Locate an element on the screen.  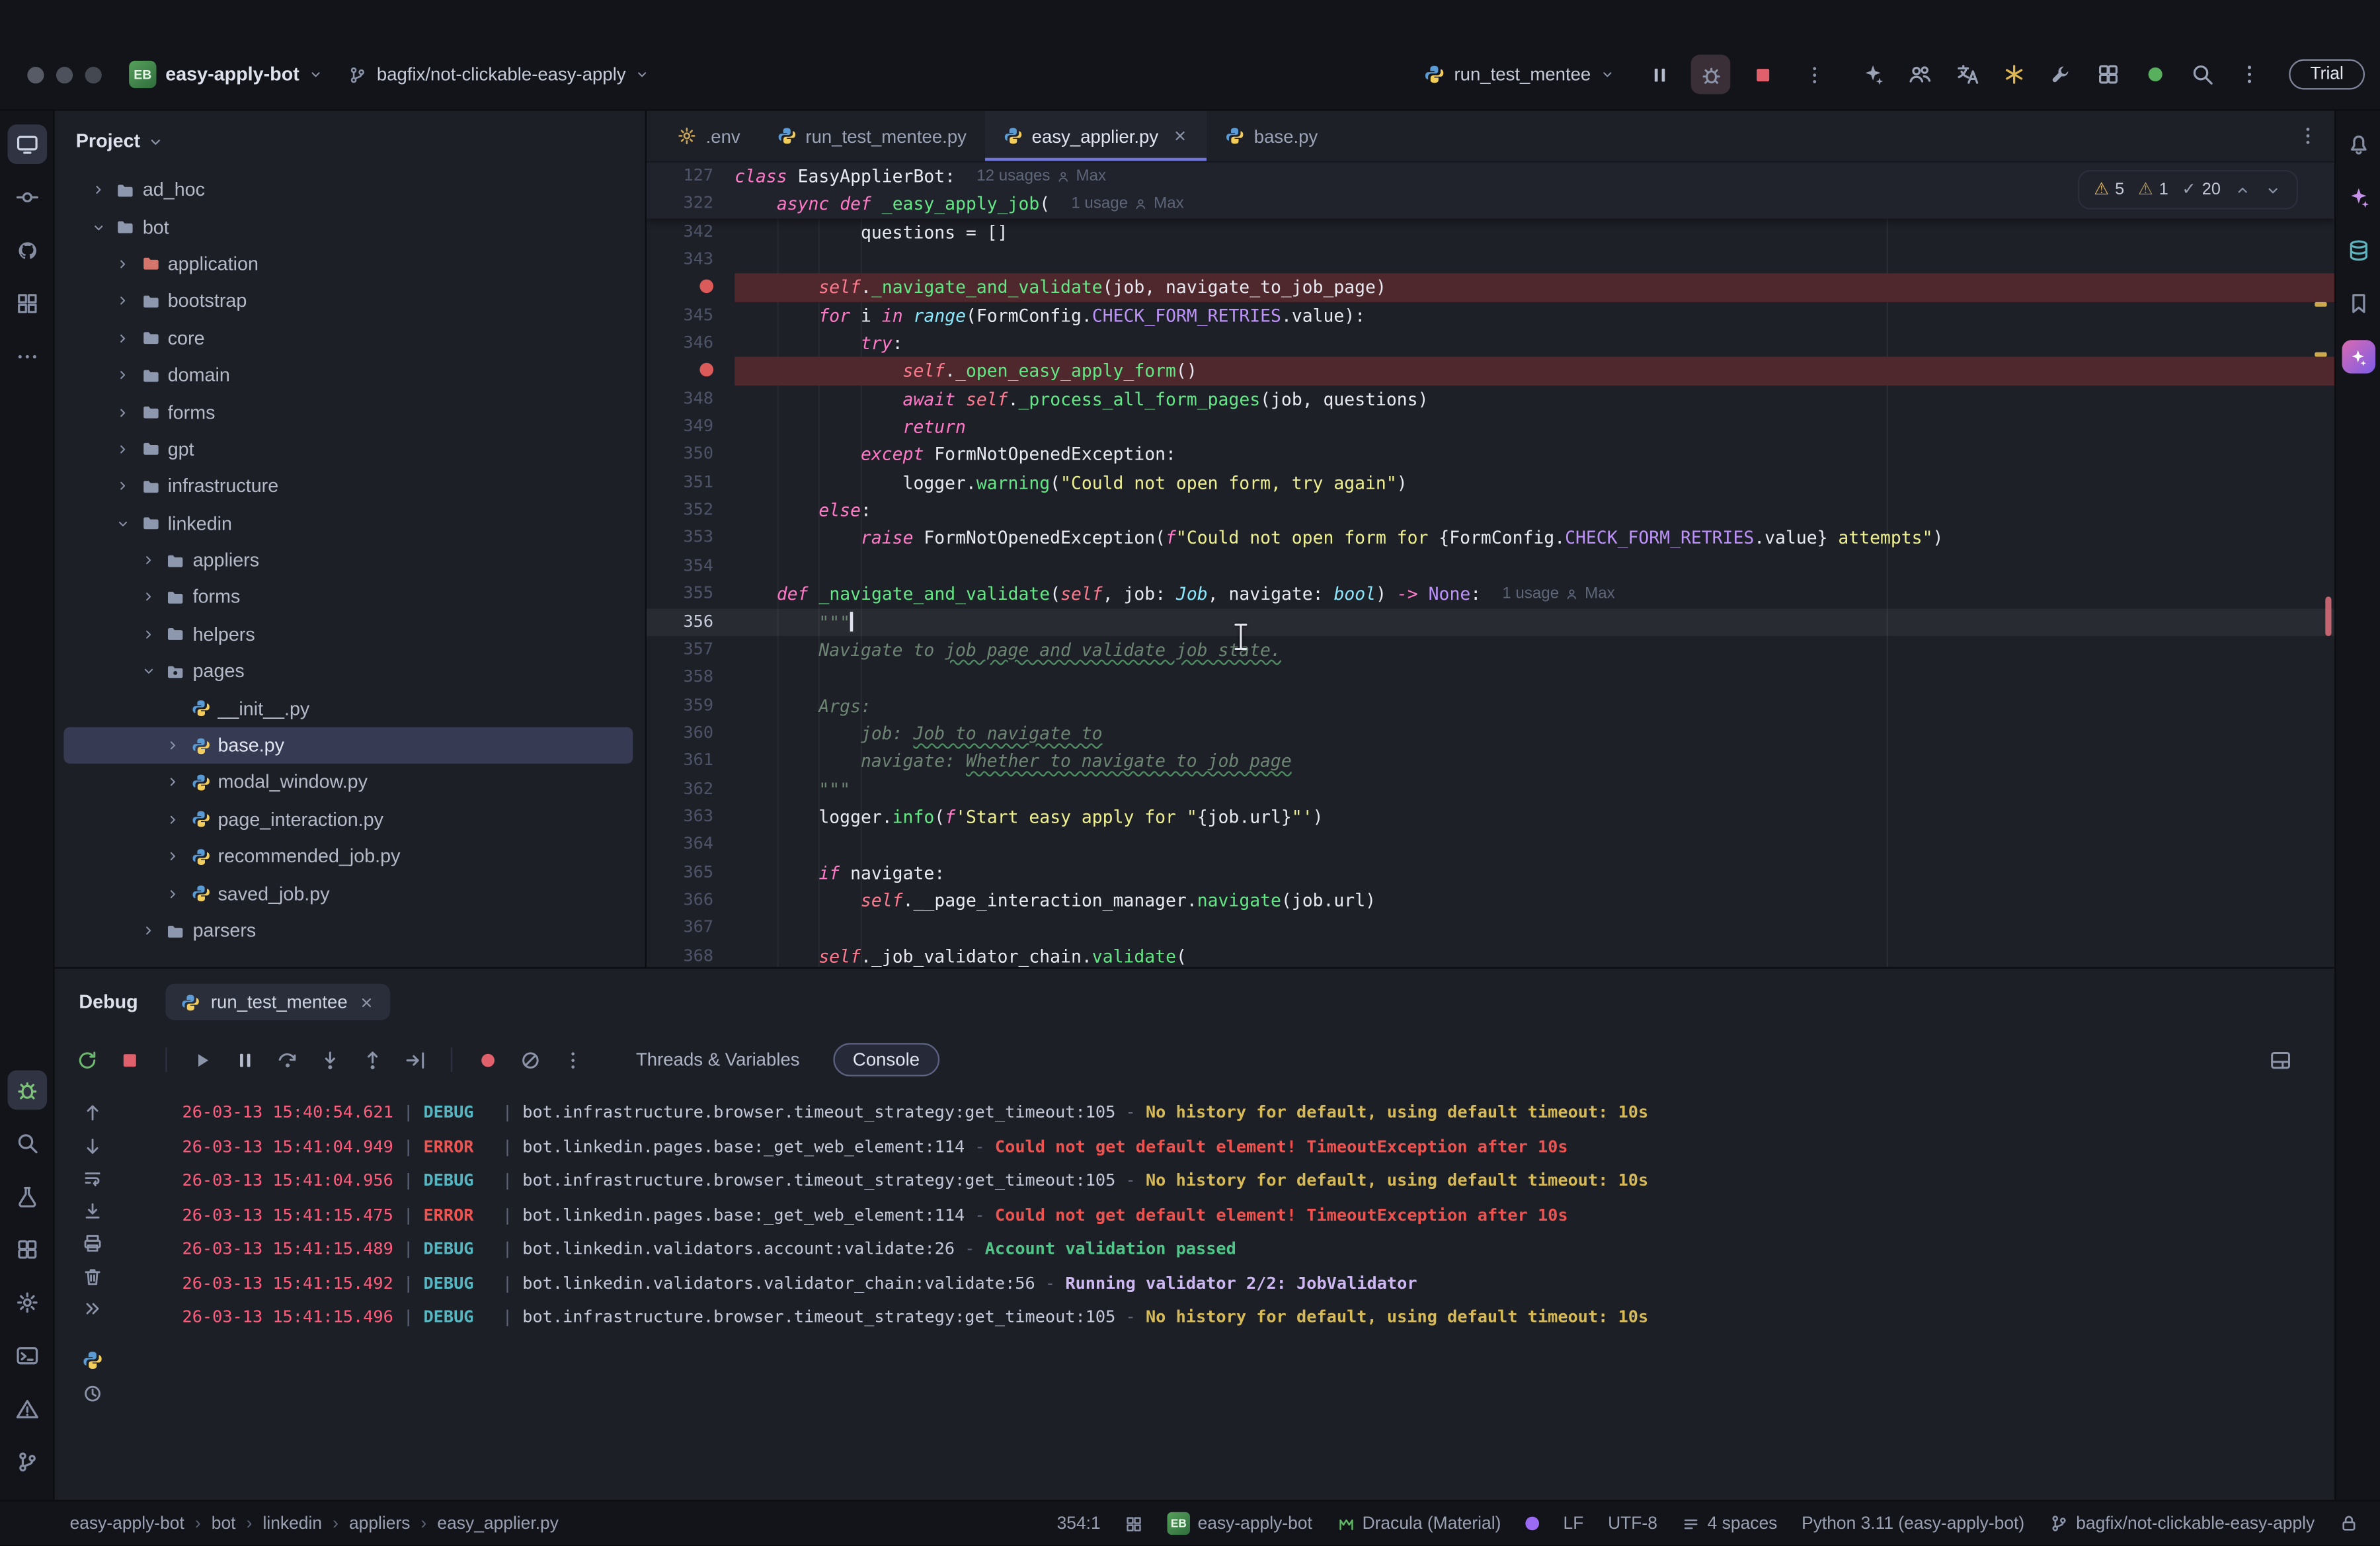
code-line-347: self._open_easy_apply_form() is located at coordinates (1491, 371).